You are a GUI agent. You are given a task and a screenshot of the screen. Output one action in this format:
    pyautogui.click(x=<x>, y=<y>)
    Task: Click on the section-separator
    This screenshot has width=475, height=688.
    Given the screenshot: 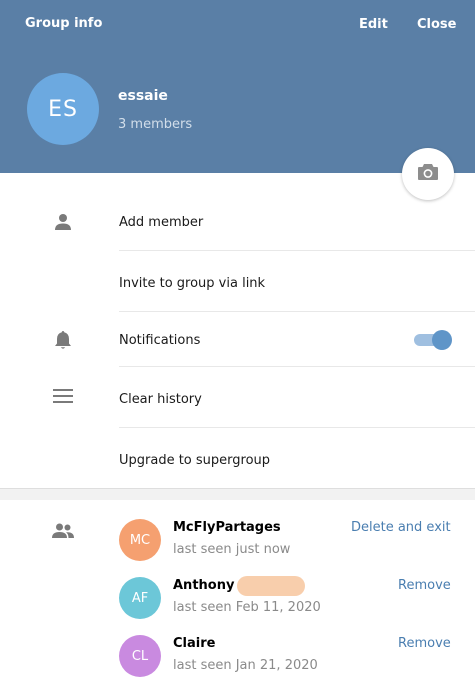 What is the action you would take?
    pyautogui.click(x=237, y=494)
    